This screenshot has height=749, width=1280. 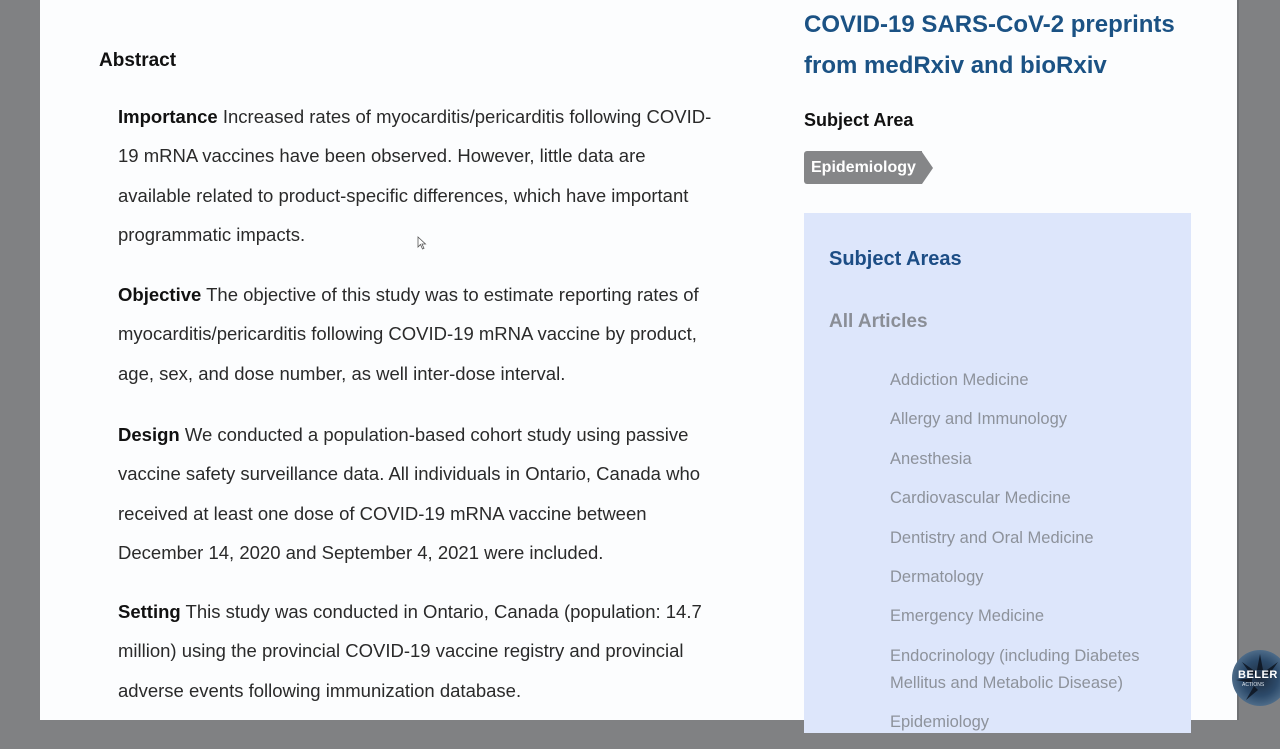 What do you see at coordinates (168, 116) in the screenshot?
I see `section-label: Importance` at bounding box center [168, 116].